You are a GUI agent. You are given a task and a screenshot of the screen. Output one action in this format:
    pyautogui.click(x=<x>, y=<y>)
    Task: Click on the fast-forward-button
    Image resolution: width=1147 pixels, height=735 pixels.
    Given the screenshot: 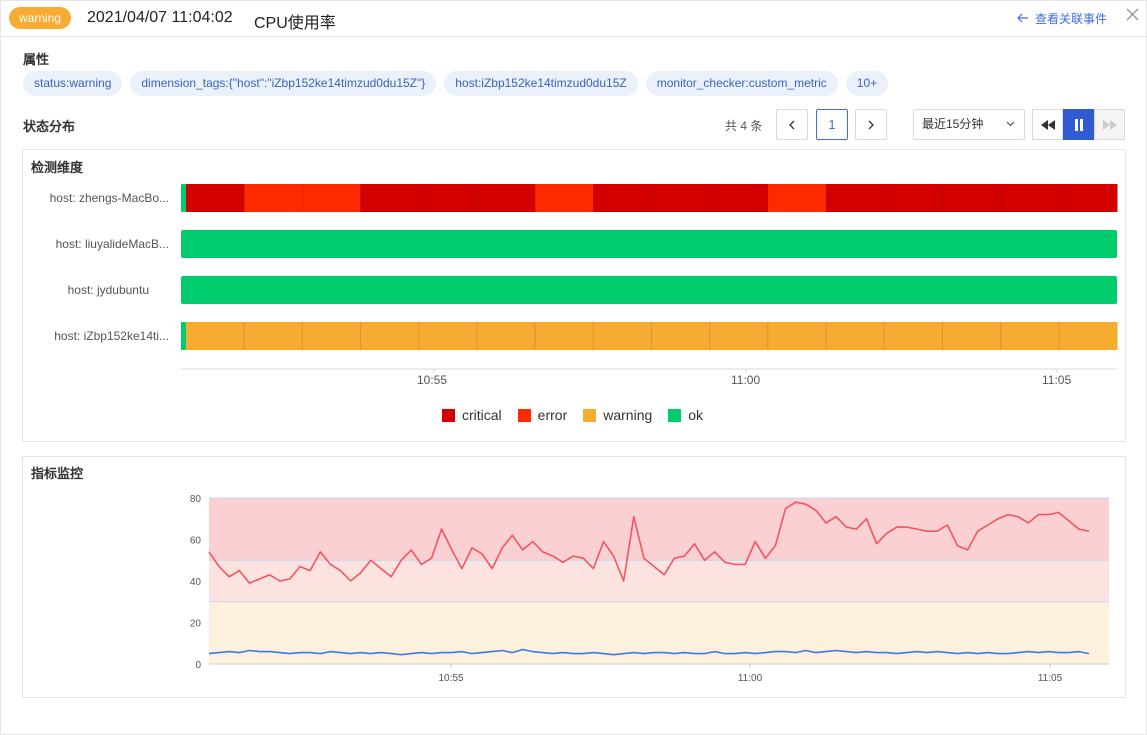 What is the action you would take?
    pyautogui.click(x=1109, y=124)
    